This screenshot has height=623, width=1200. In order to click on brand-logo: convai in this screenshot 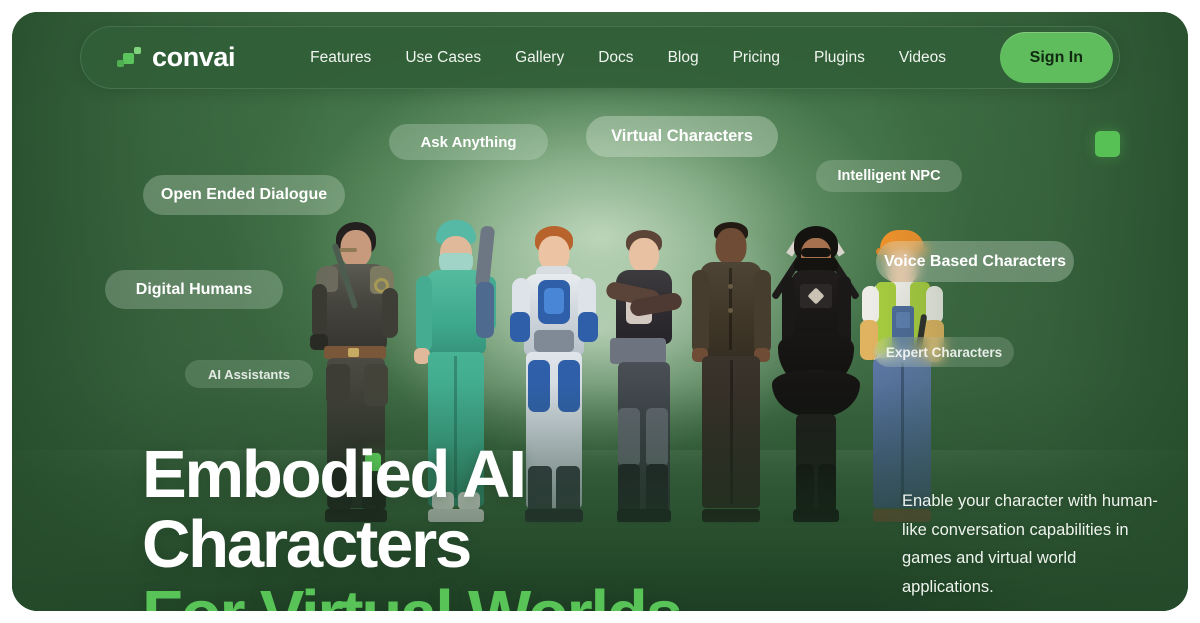, I will do `click(176, 57)`.